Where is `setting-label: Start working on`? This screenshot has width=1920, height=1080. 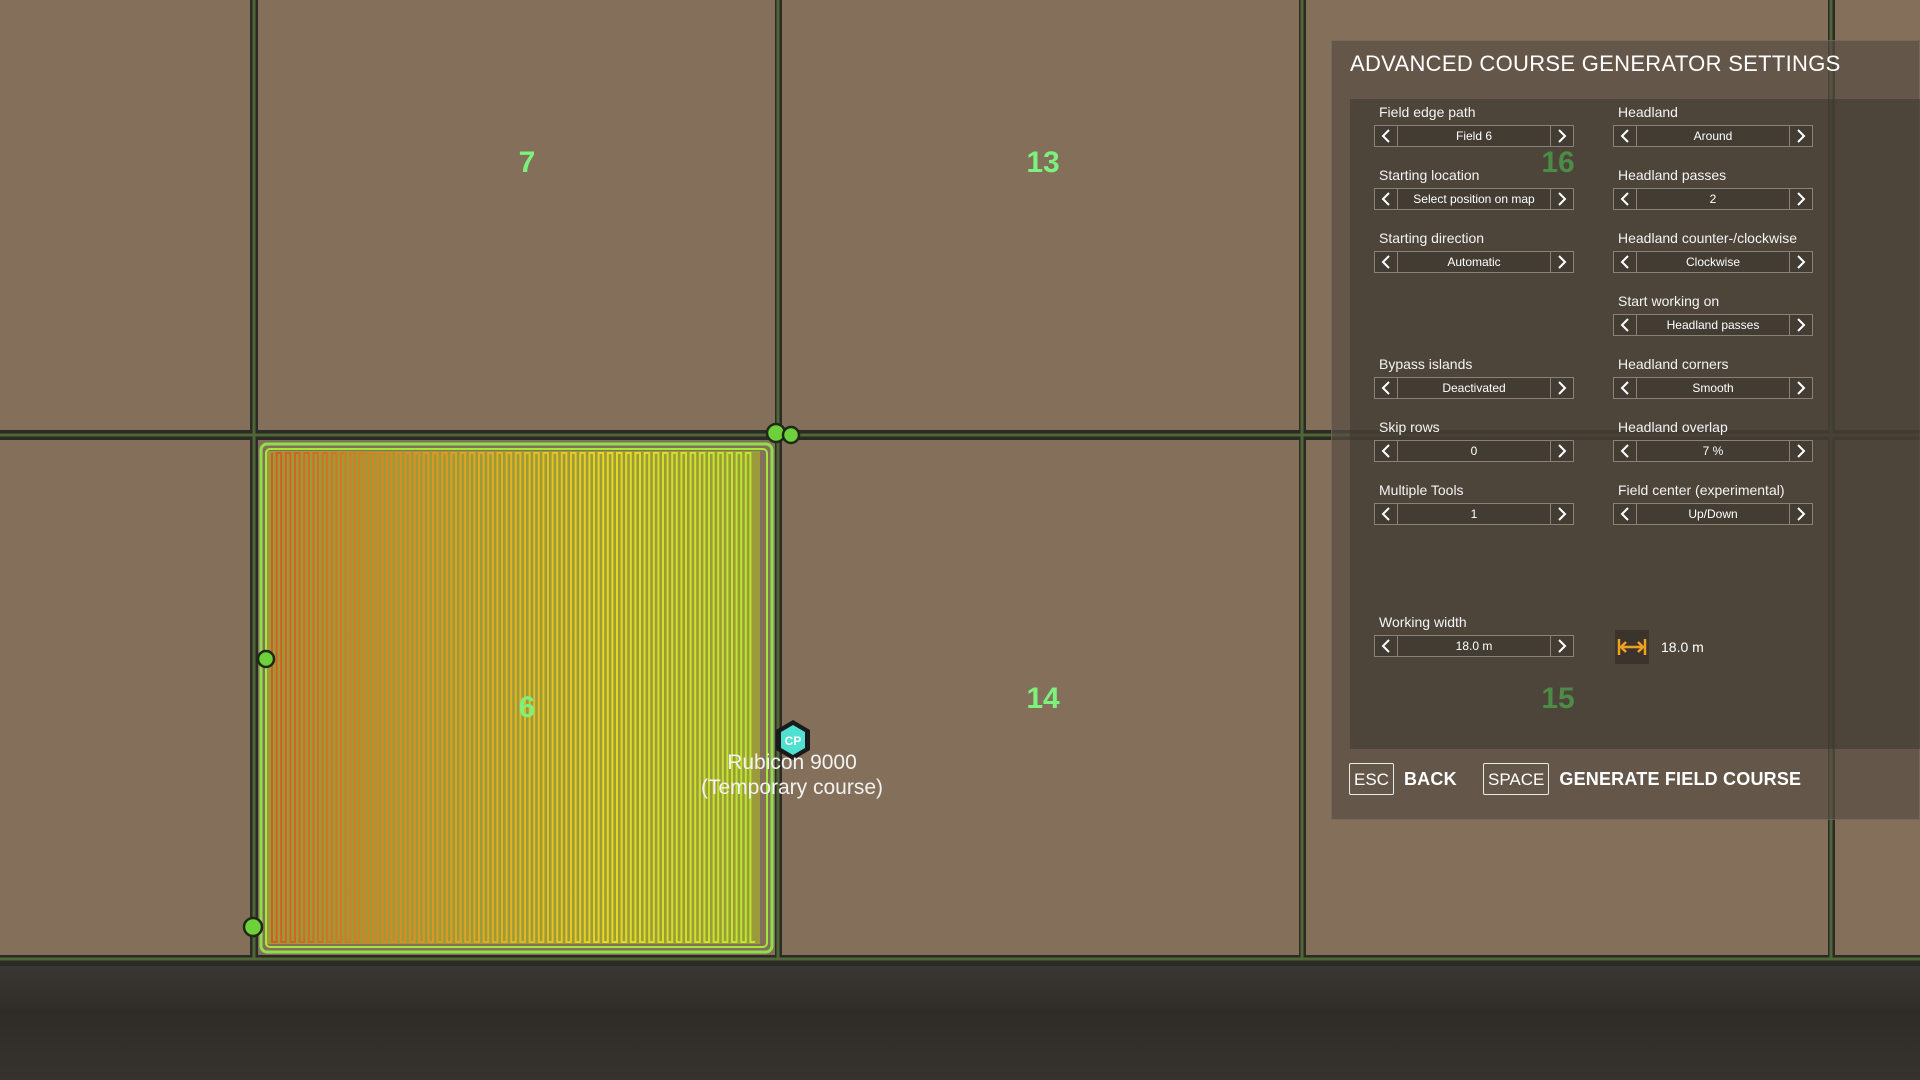
setting-label: Start working on is located at coordinates (1669, 301).